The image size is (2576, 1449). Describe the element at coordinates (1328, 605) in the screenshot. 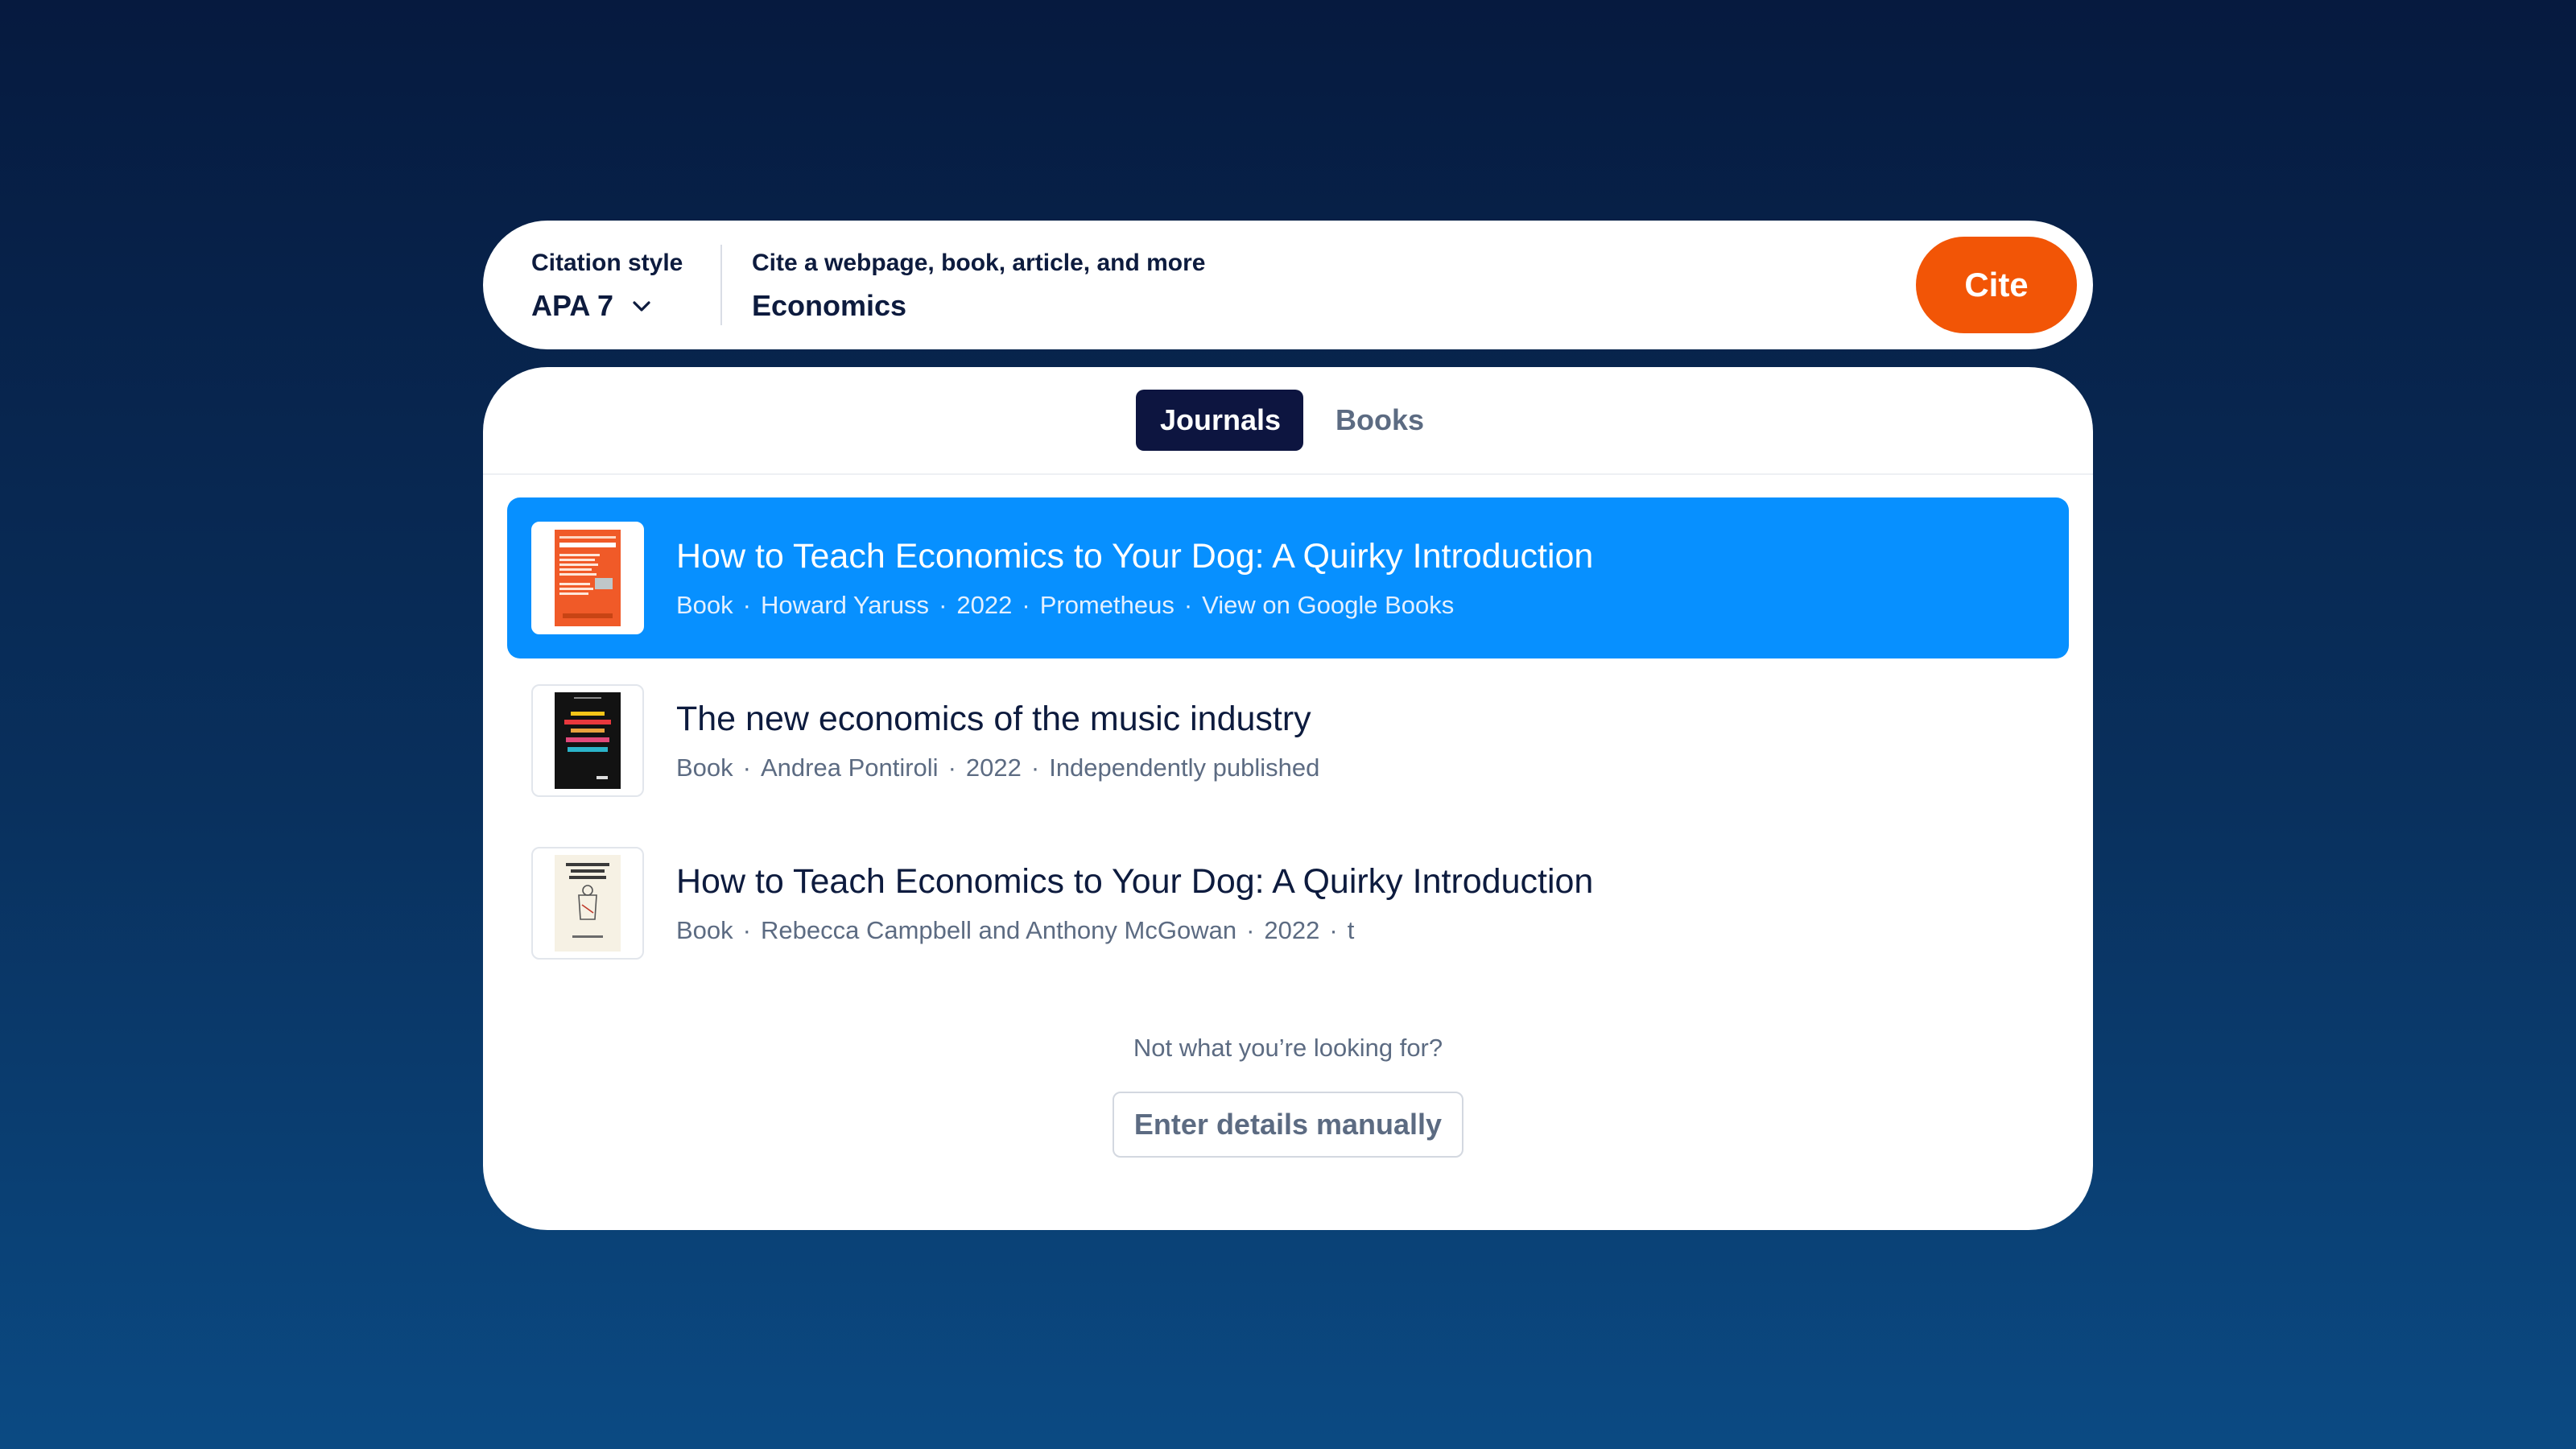

I see `google-books-link: View on Google Books` at that location.